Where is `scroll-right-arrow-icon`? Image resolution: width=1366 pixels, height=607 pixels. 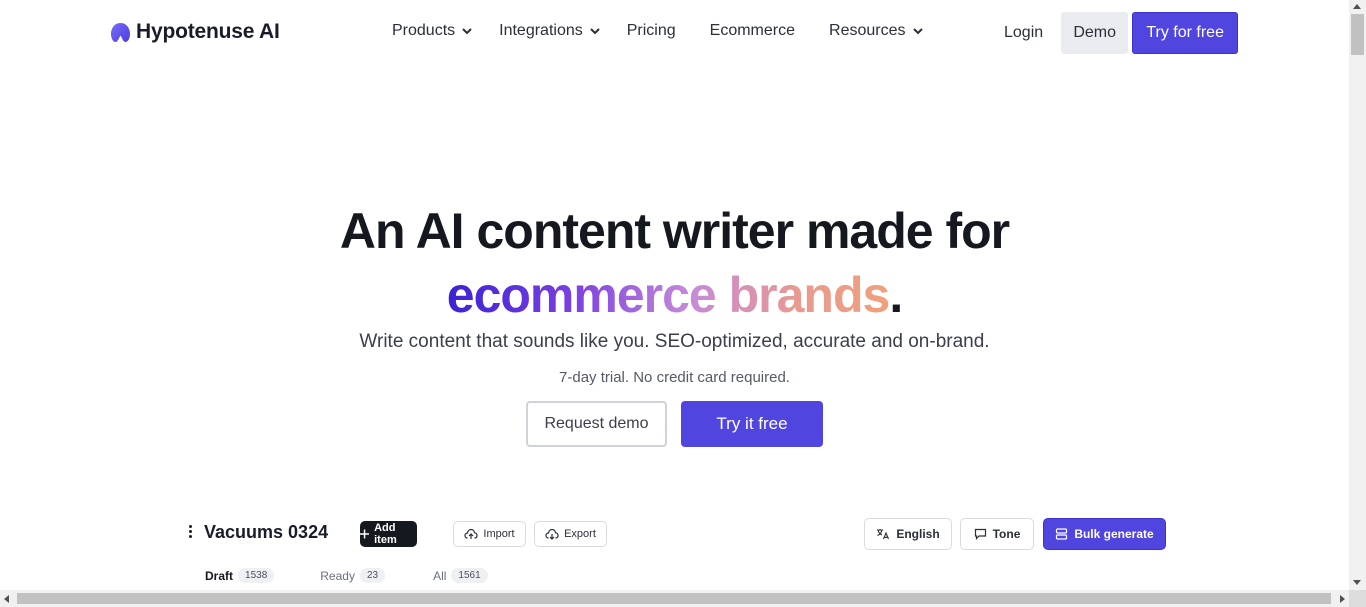
scroll-right-arrow-icon is located at coordinates (1342, 599).